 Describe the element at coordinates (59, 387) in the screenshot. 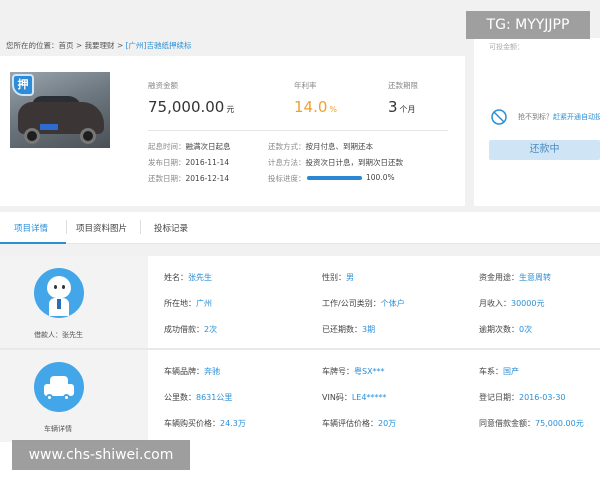

I see `car-icon` at that location.